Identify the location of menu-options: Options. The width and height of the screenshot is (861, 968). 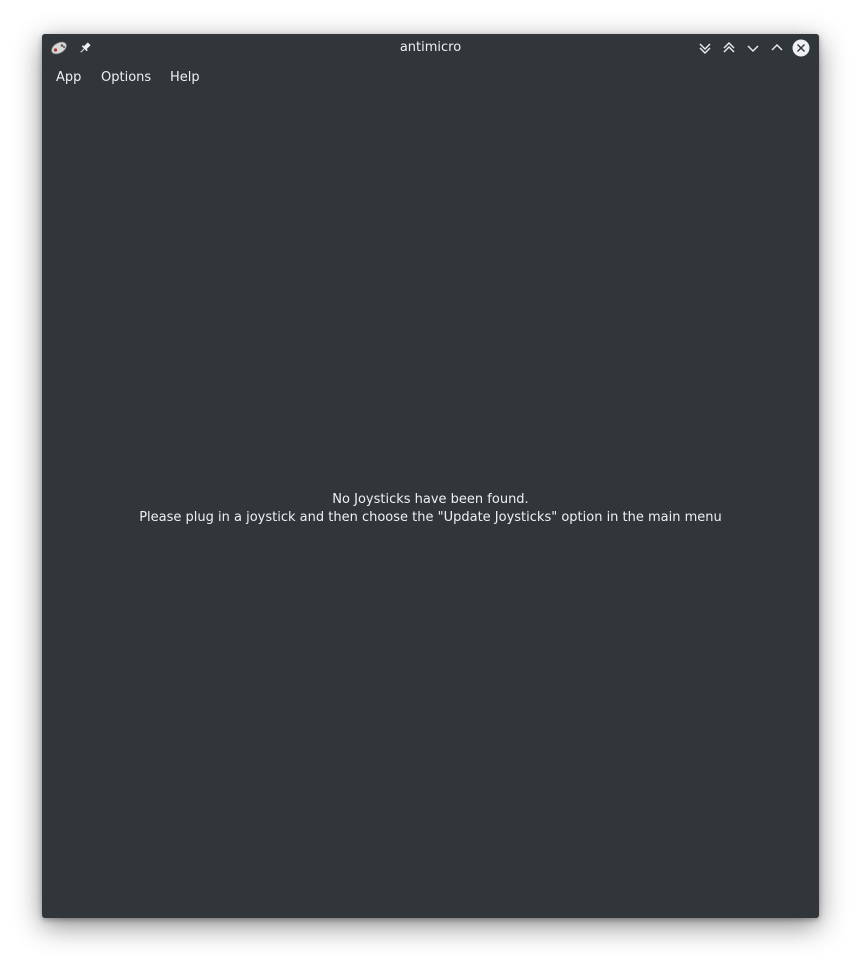
(126, 78).